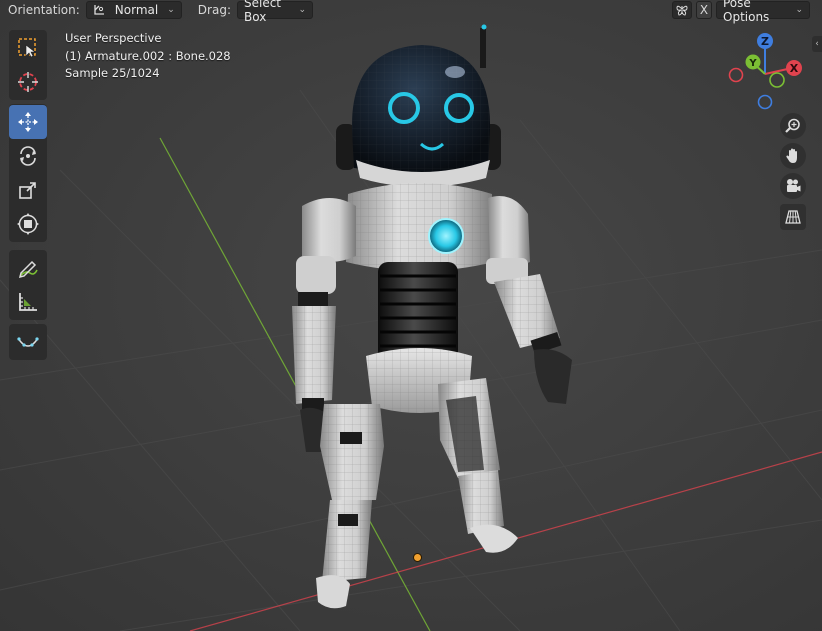 The width and height of the screenshot is (822, 631). I want to click on cursor-tool, so click(28, 82).